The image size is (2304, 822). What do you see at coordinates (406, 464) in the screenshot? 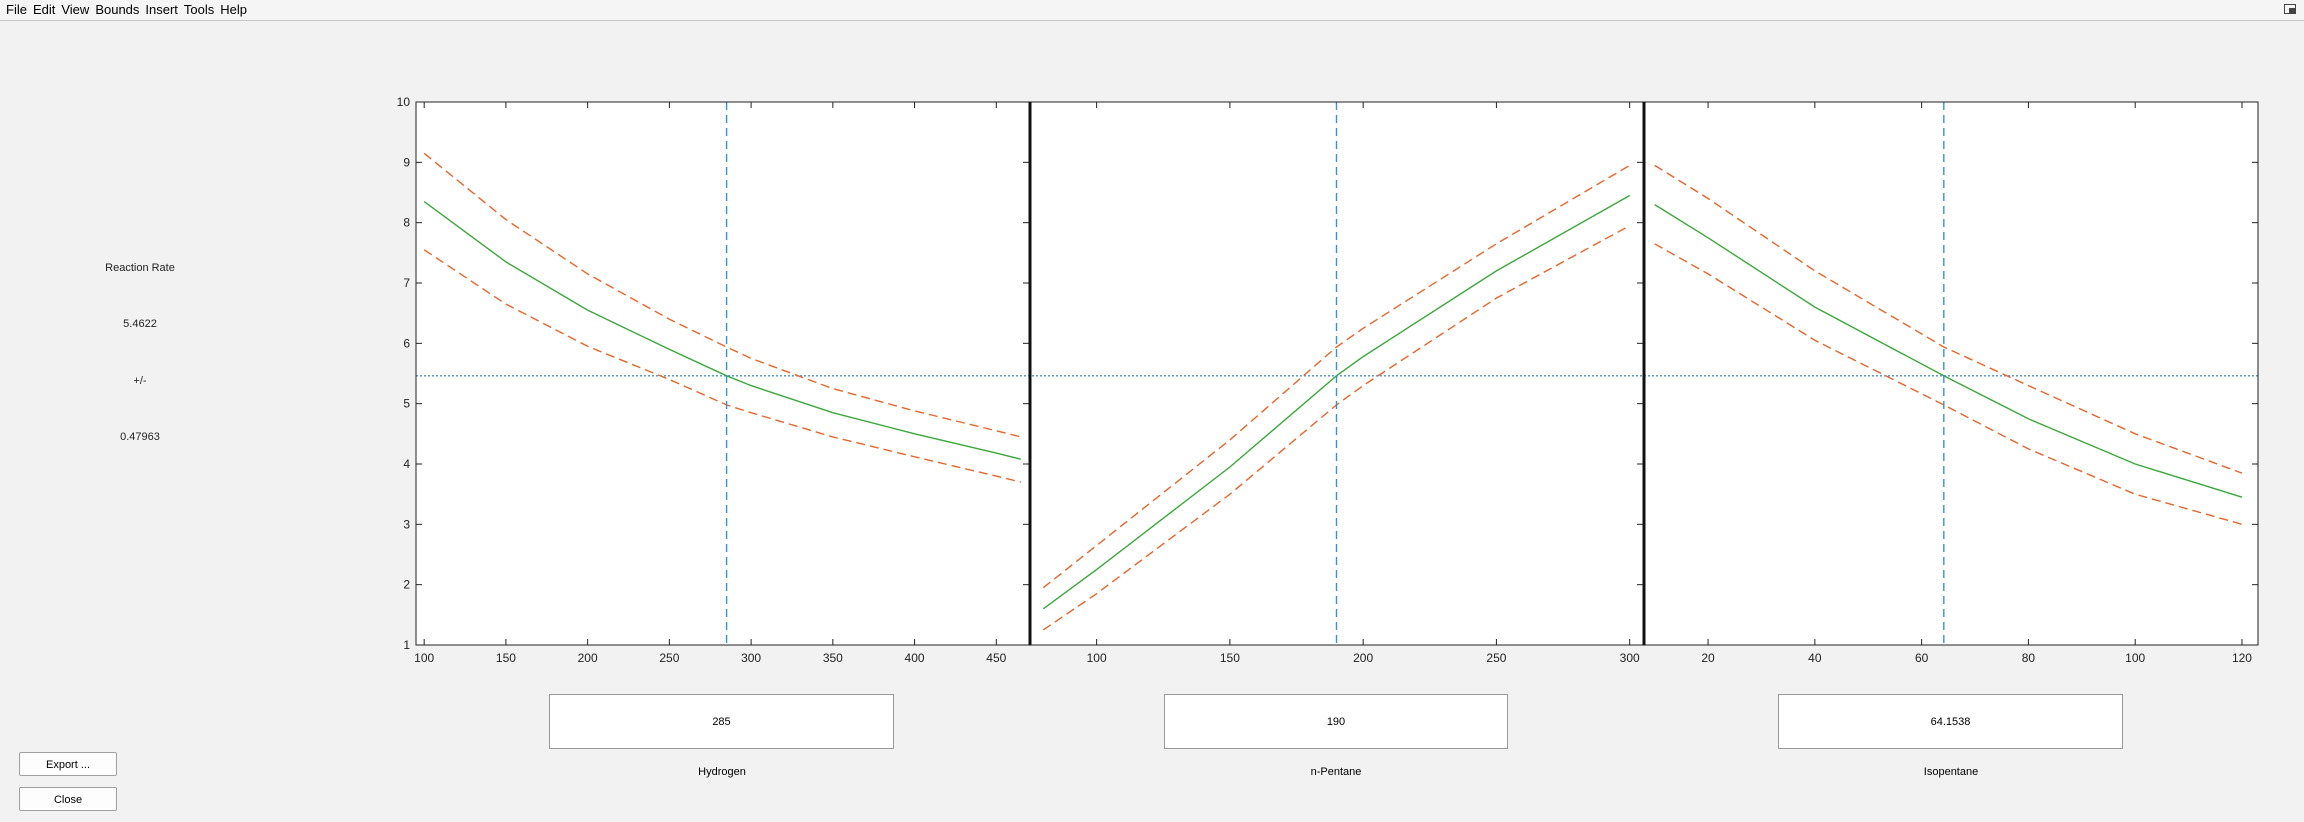
I see `y-tick-label-4: 4` at bounding box center [406, 464].